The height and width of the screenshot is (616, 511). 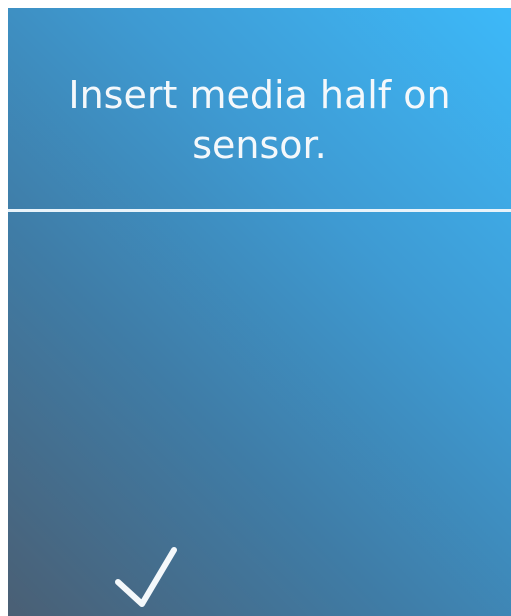 I want to click on confirm-button, so click(x=146, y=577).